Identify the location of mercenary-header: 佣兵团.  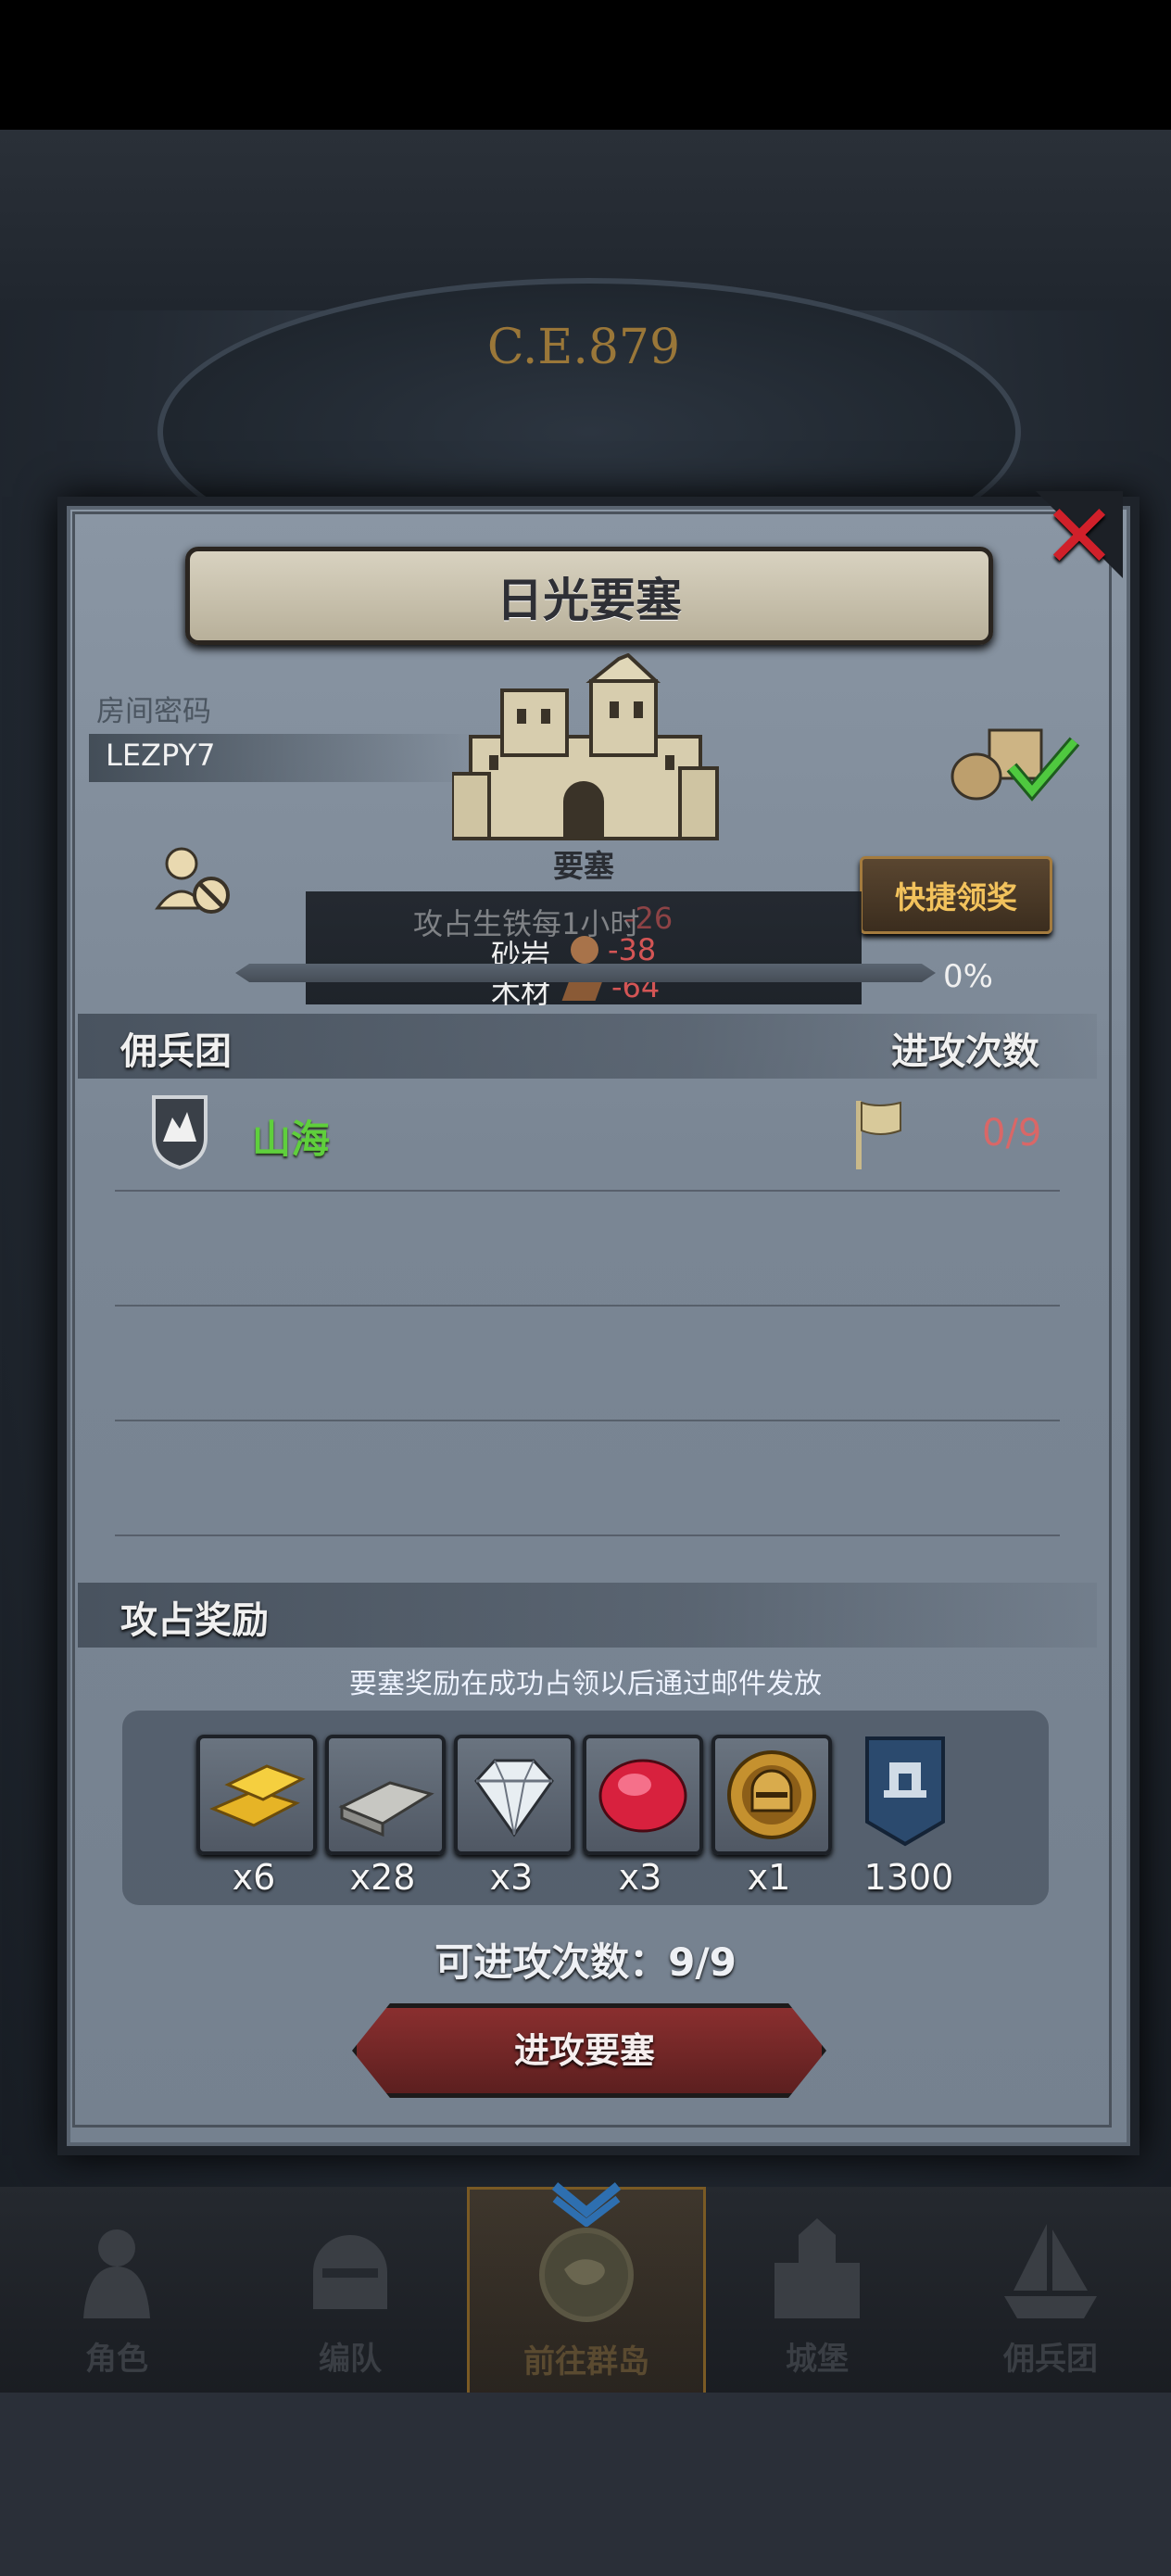
(176, 1051).